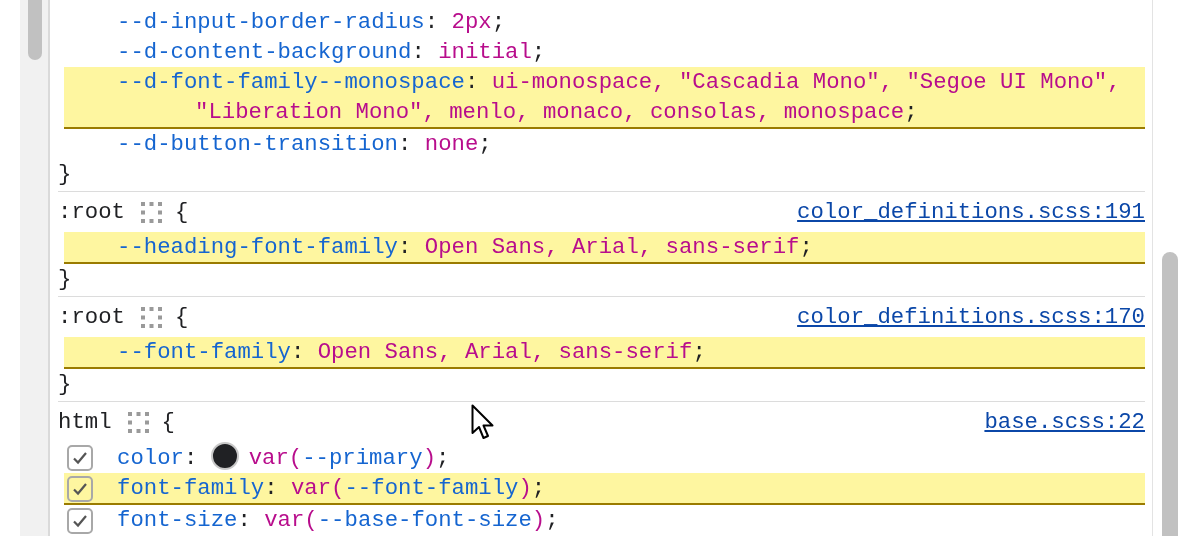  I want to click on css-declaration: --d-button-transition: none;, so click(305, 144).